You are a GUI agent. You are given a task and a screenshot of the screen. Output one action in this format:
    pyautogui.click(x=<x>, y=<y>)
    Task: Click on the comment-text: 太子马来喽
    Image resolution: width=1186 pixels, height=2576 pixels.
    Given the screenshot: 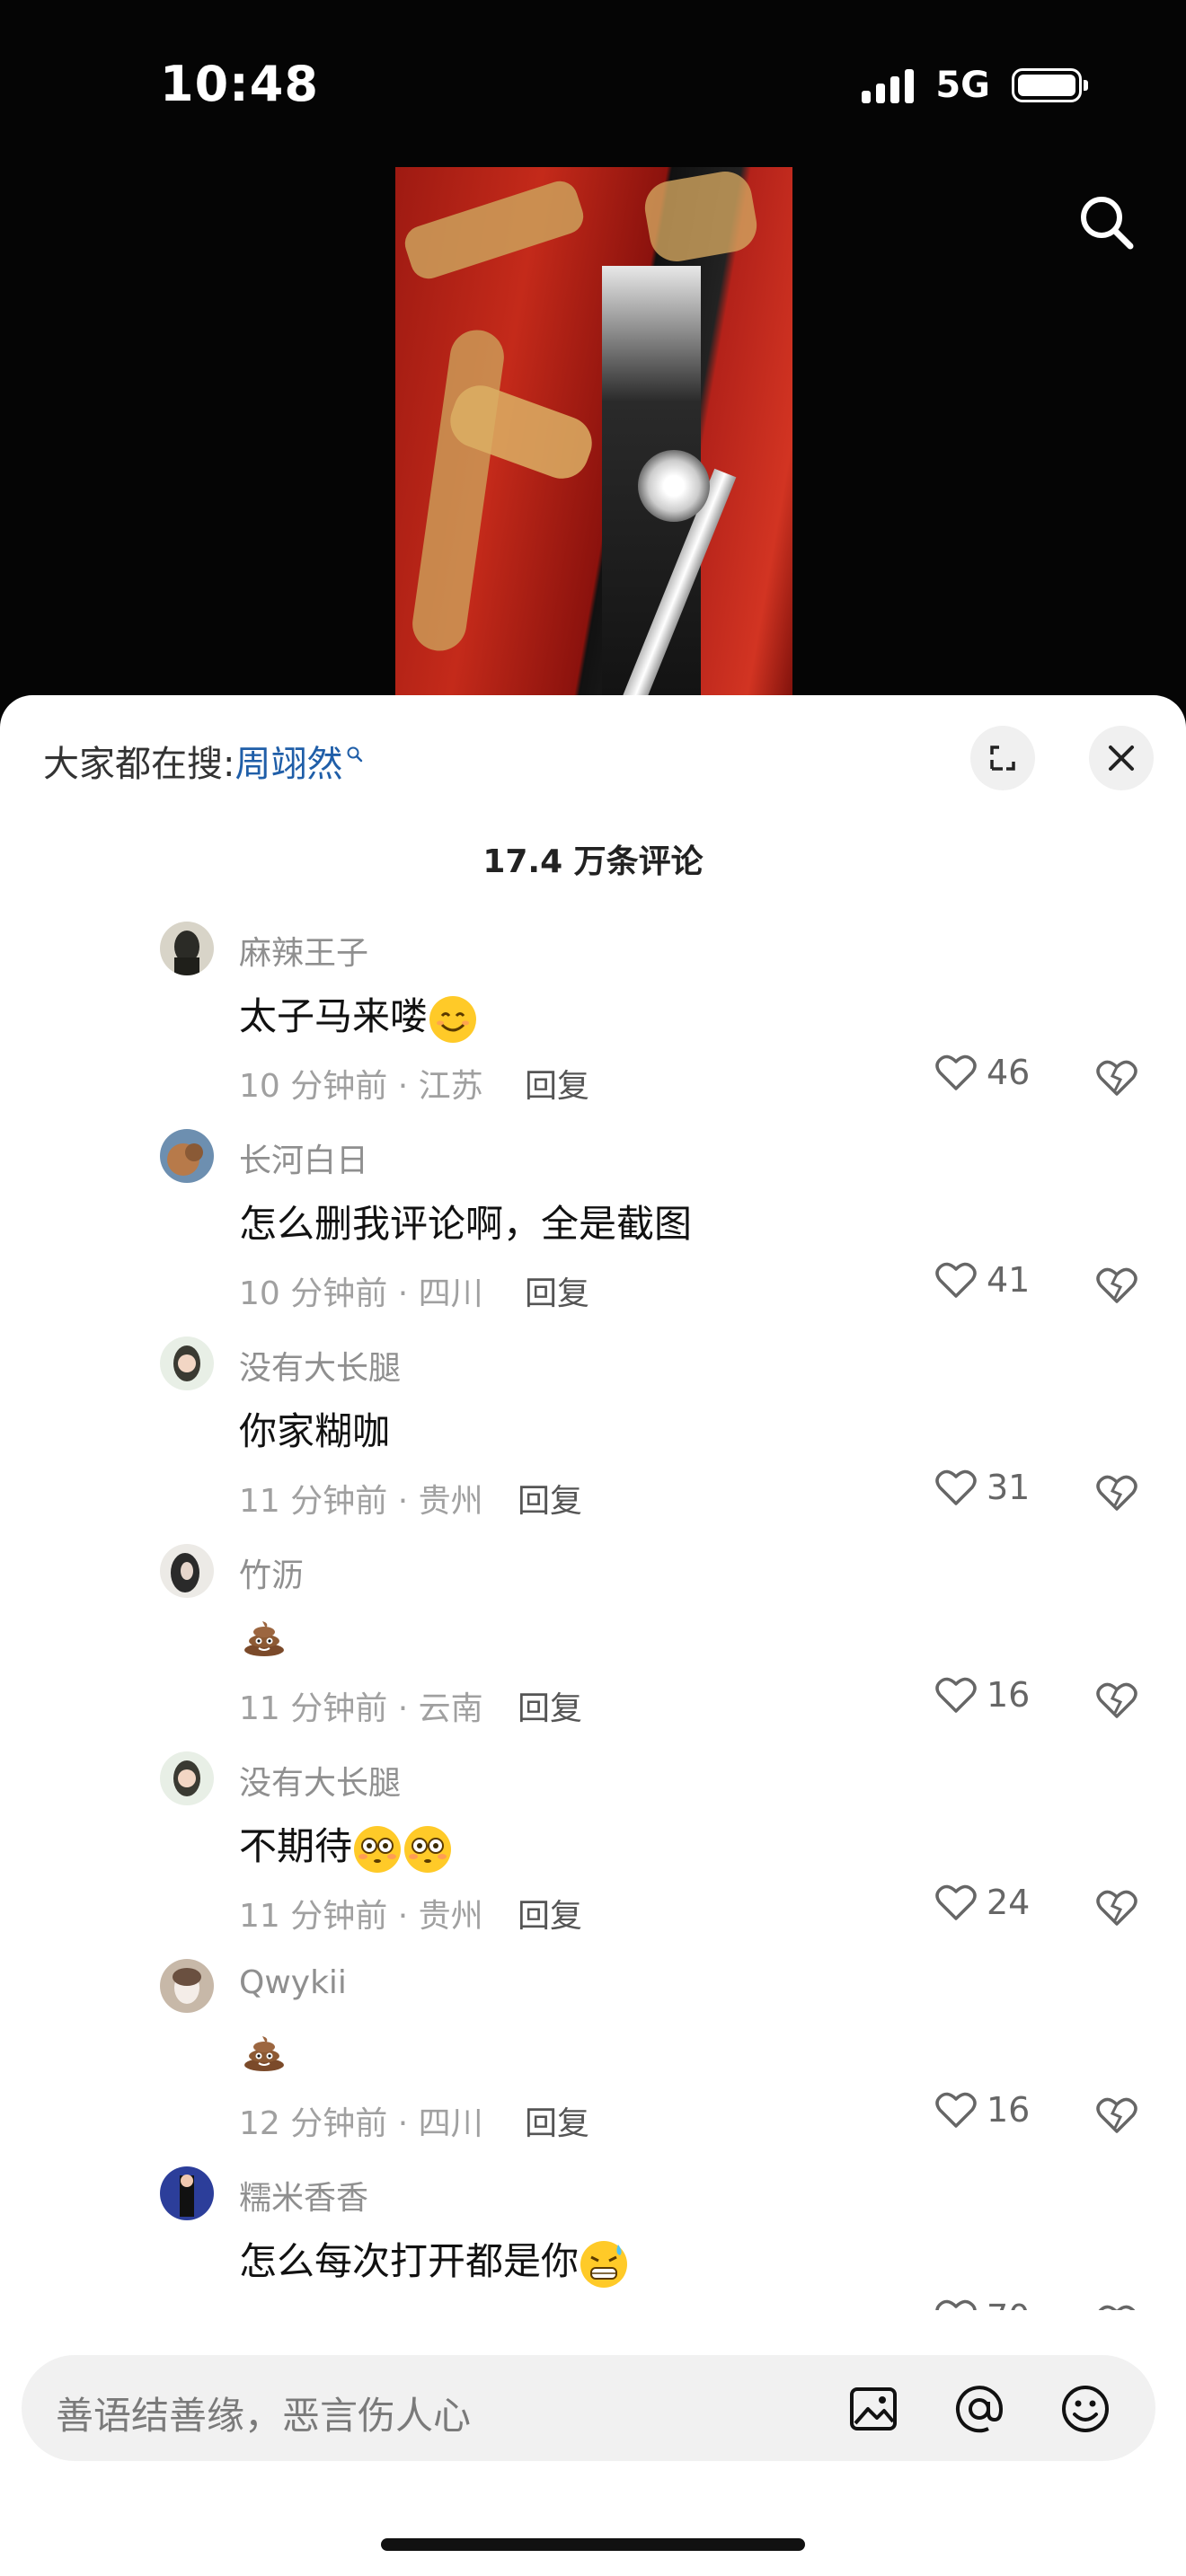 What is the action you would take?
    pyautogui.click(x=358, y=1015)
    